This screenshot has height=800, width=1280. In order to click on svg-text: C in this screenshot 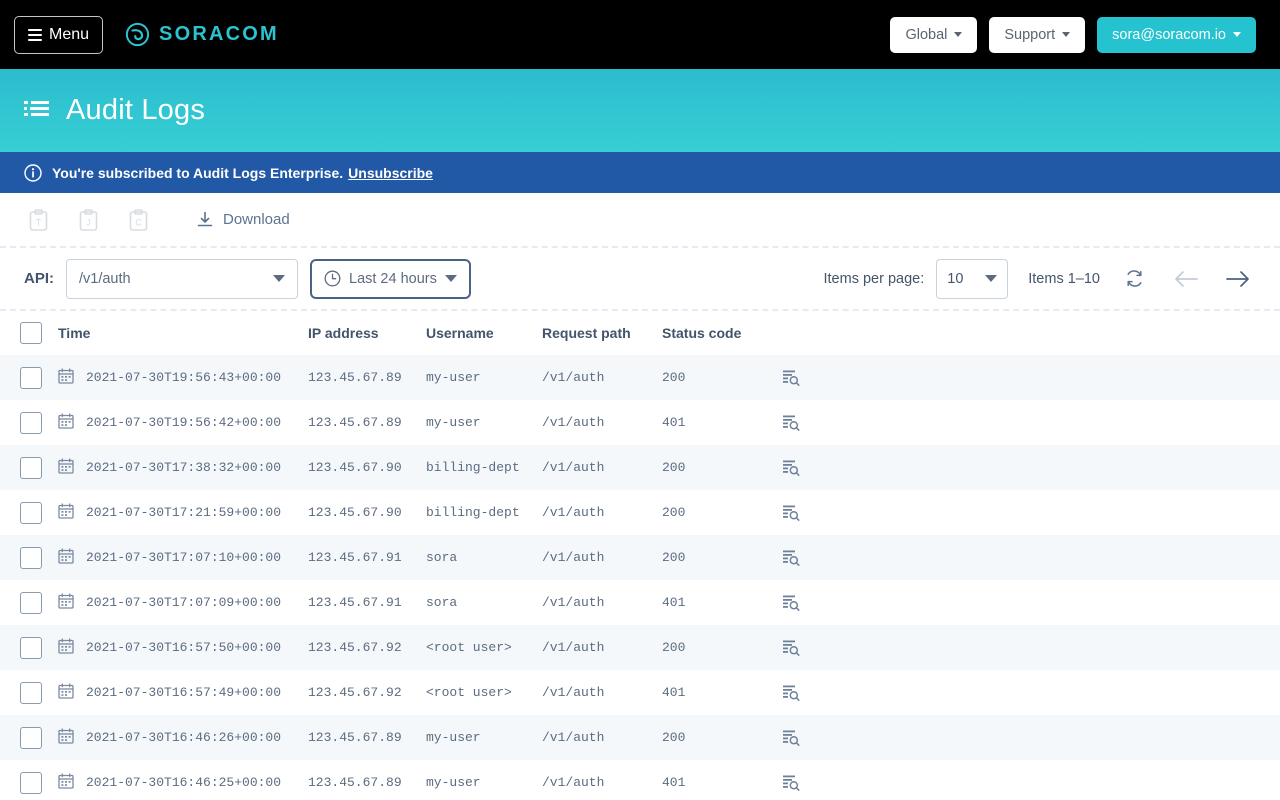, I will do `click(138, 222)`.